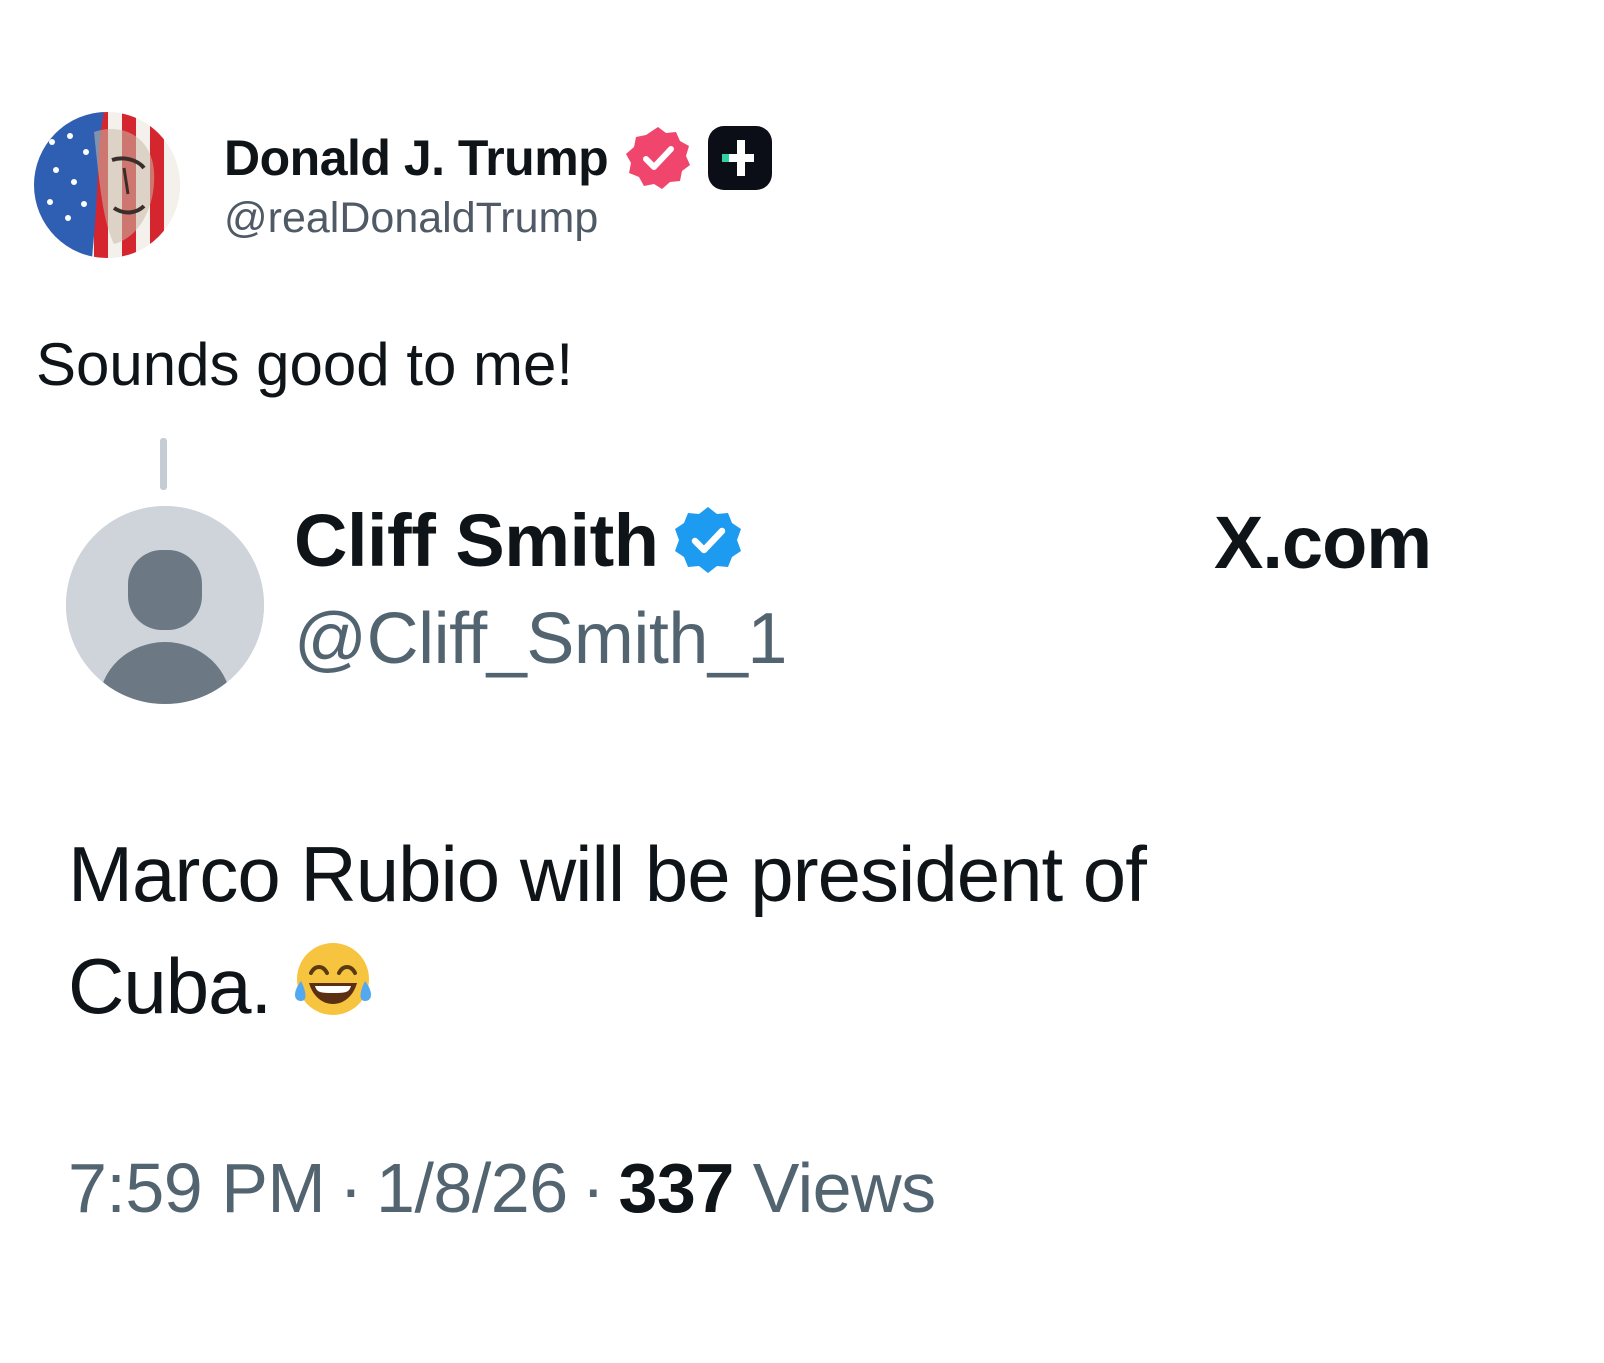 This screenshot has height=1363, width=1604. What do you see at coordinates (333, 979) in the screenshot?
I see `face-with-tears-of-joy-icon` at bounding box center [333, 979].